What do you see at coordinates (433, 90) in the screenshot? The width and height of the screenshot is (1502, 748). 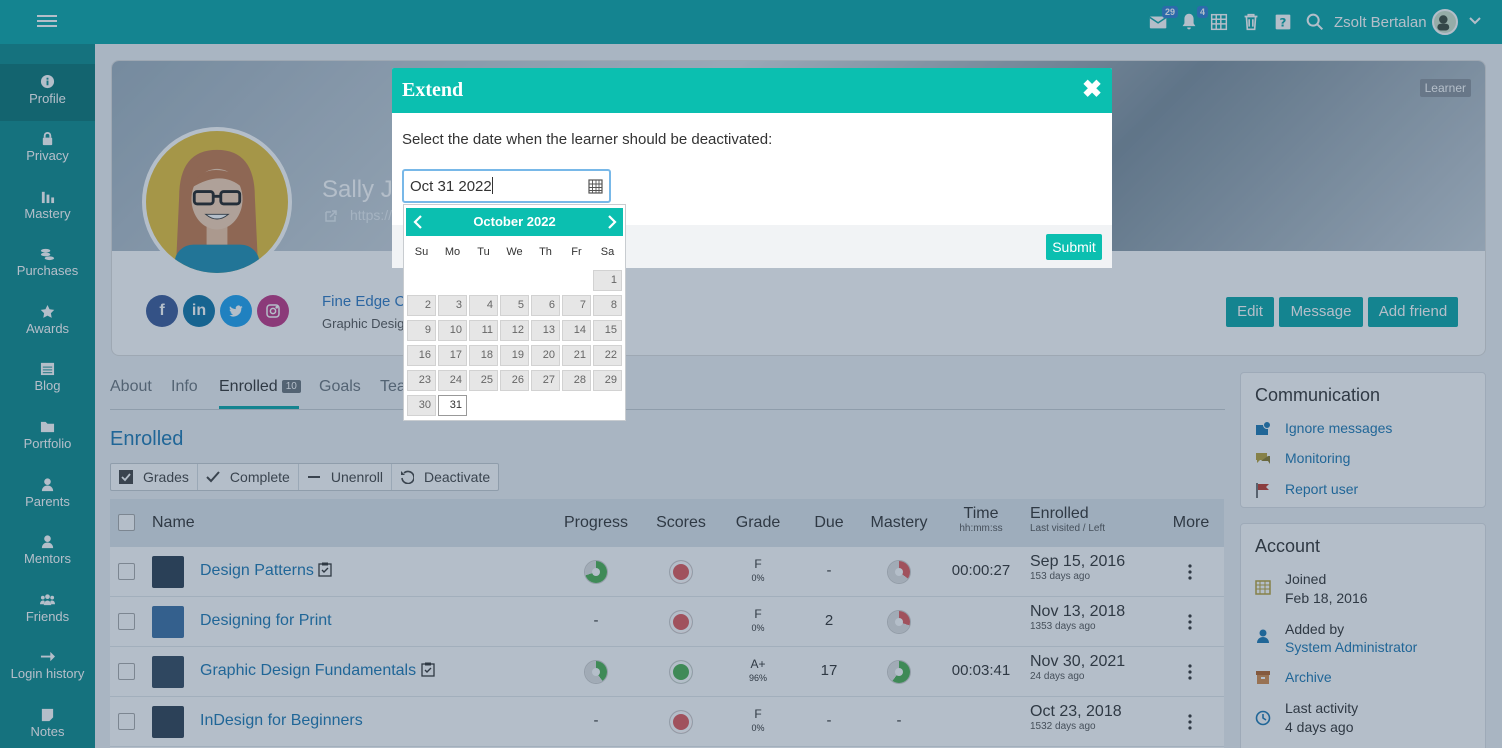 I see `dialog-title: Extend` at bounding box center [433, 90].